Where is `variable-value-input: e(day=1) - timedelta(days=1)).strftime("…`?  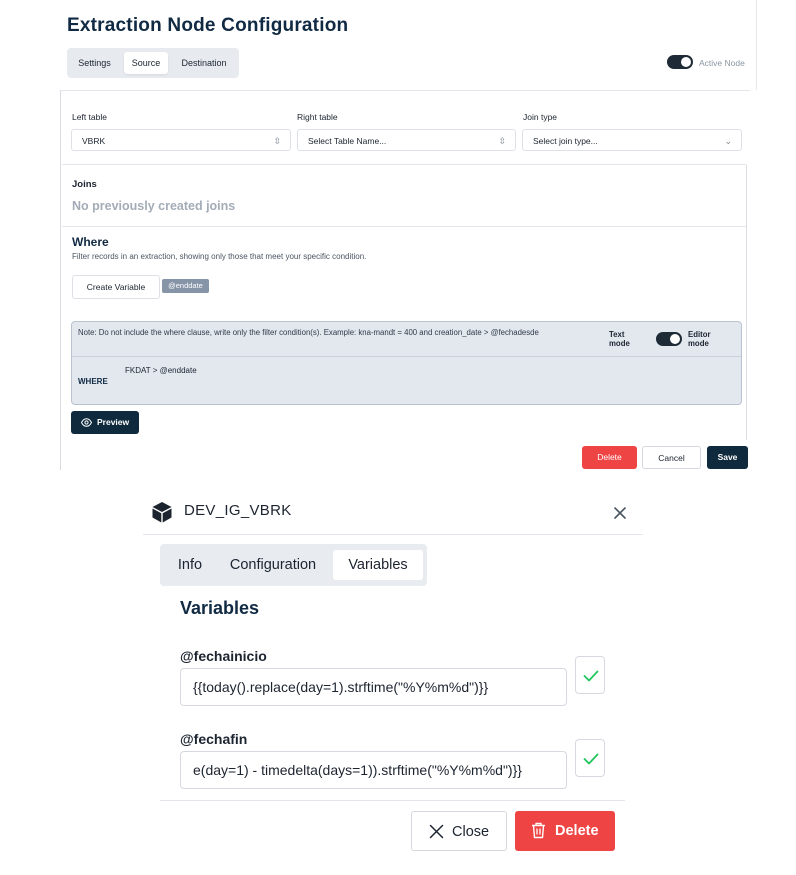 variable-value-input: e(day=1) - timedelta(days=1)).strftime("… is located at coordinates (373, 770).